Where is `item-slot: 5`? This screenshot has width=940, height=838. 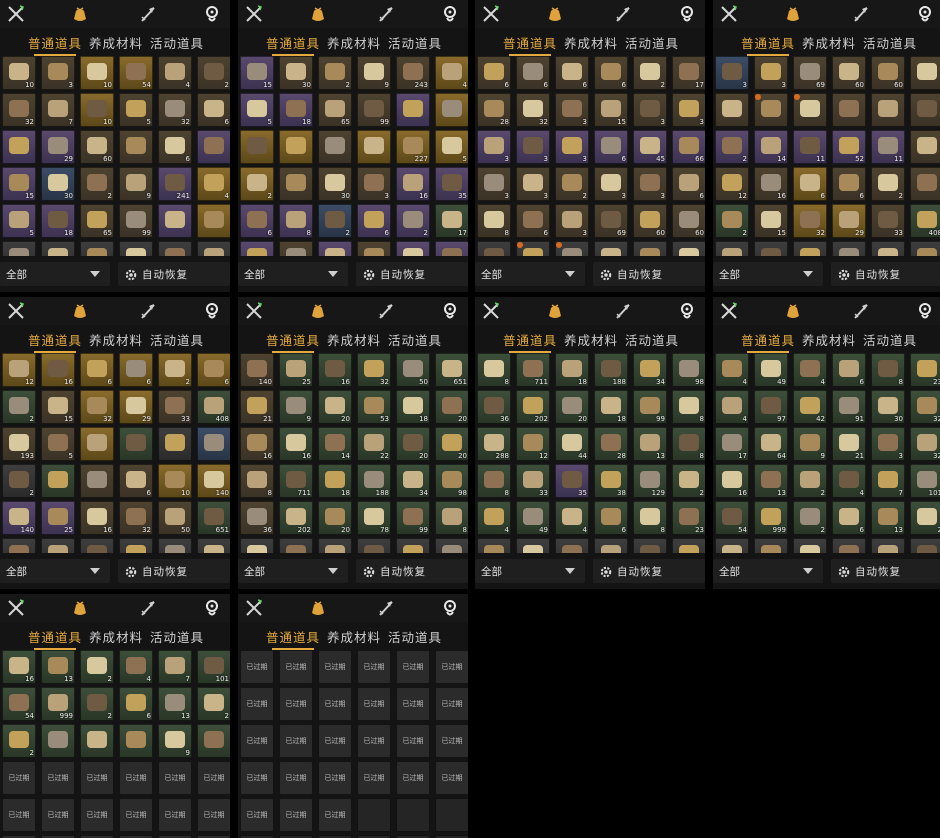
item-slot: 5 is located at coordinates (451, 147).